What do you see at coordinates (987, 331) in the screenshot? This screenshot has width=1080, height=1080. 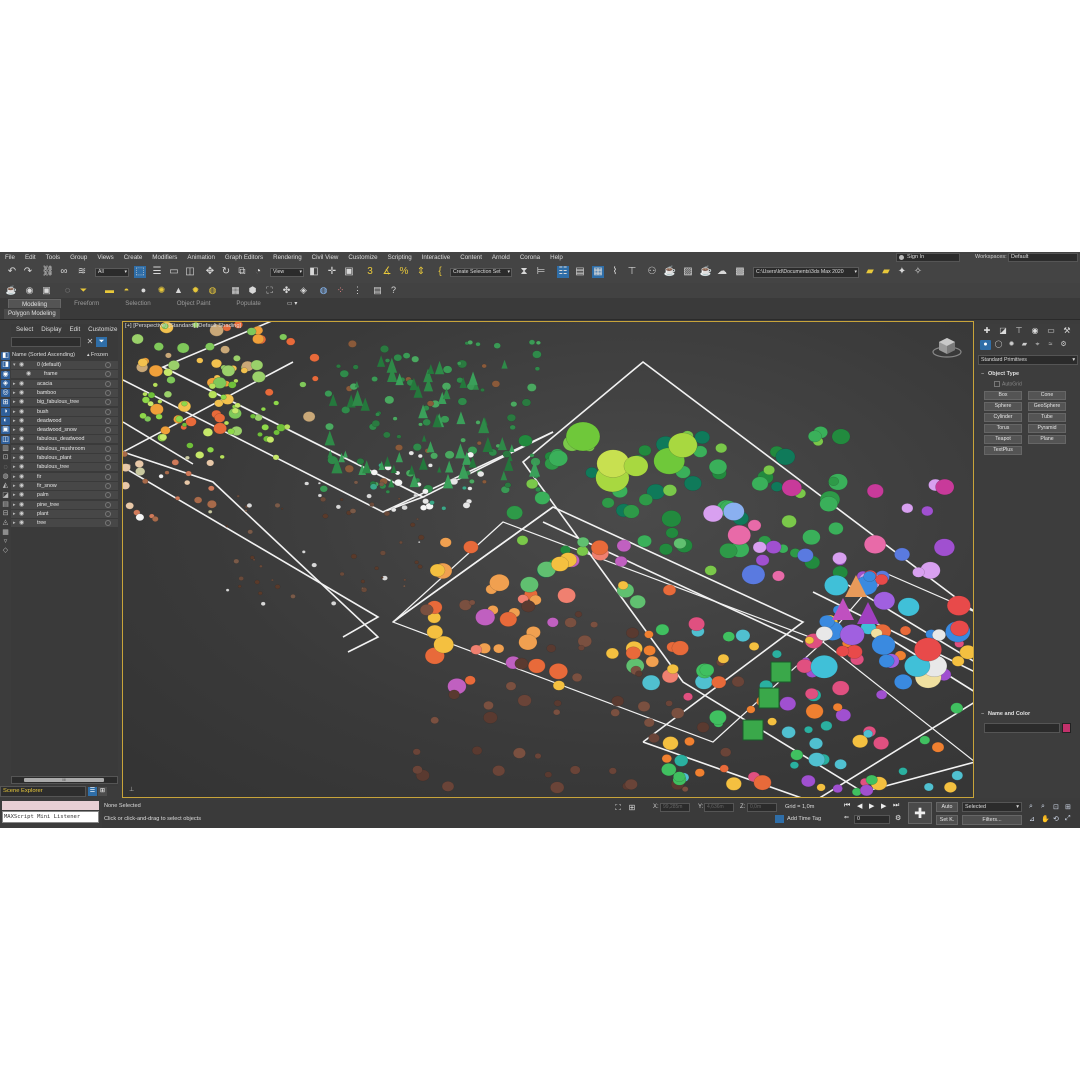 I see `create-tab-icon: ✚` at bounding box center [987, 331].